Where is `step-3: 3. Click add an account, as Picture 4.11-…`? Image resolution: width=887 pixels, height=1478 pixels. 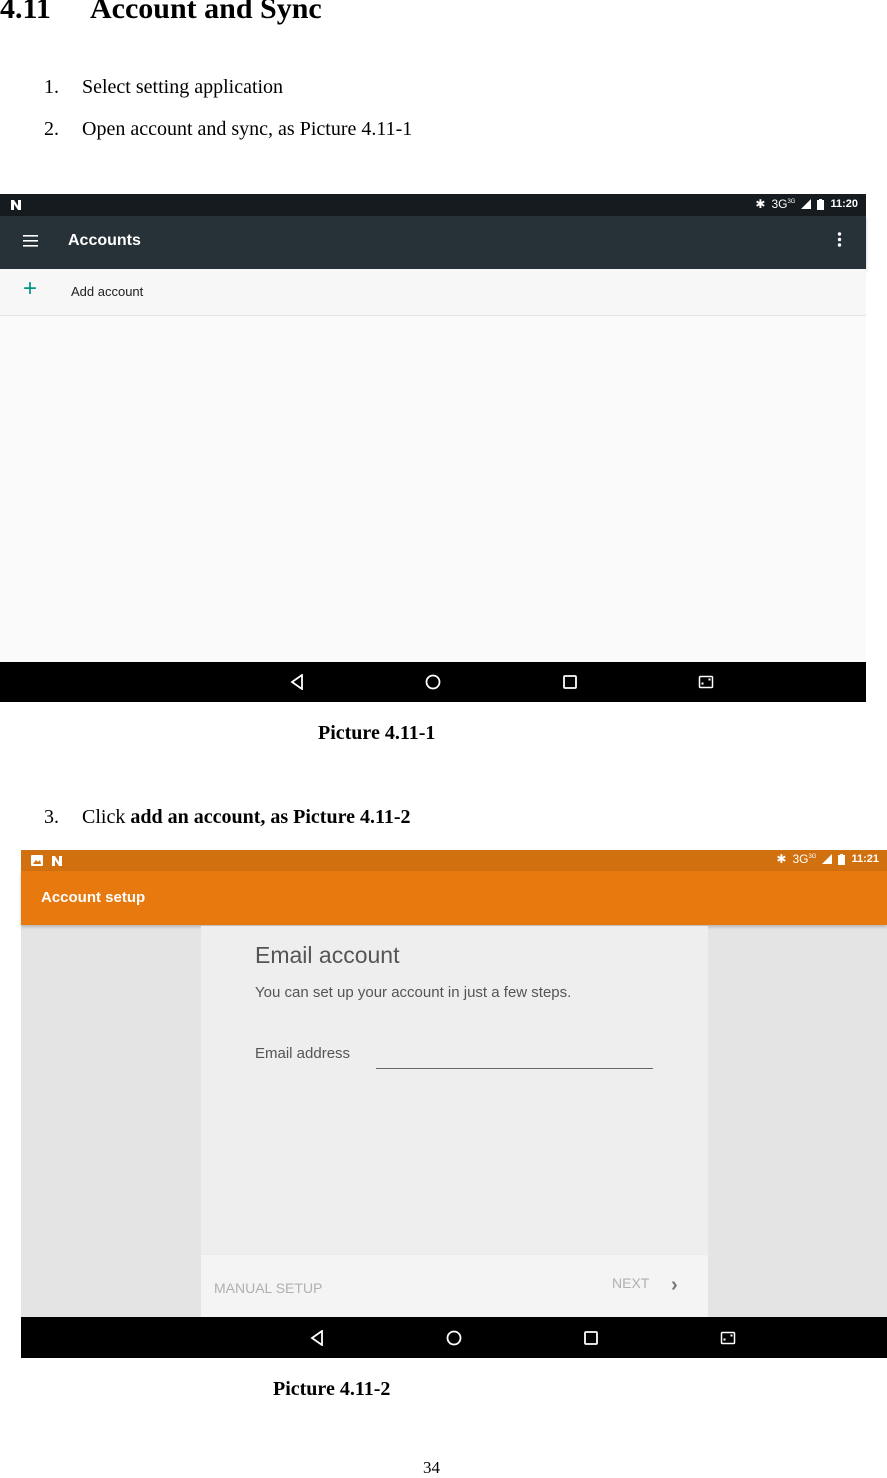 step-3: 3. Click add an account, as Picture 4.11-… is located at coordinates (227, 817).